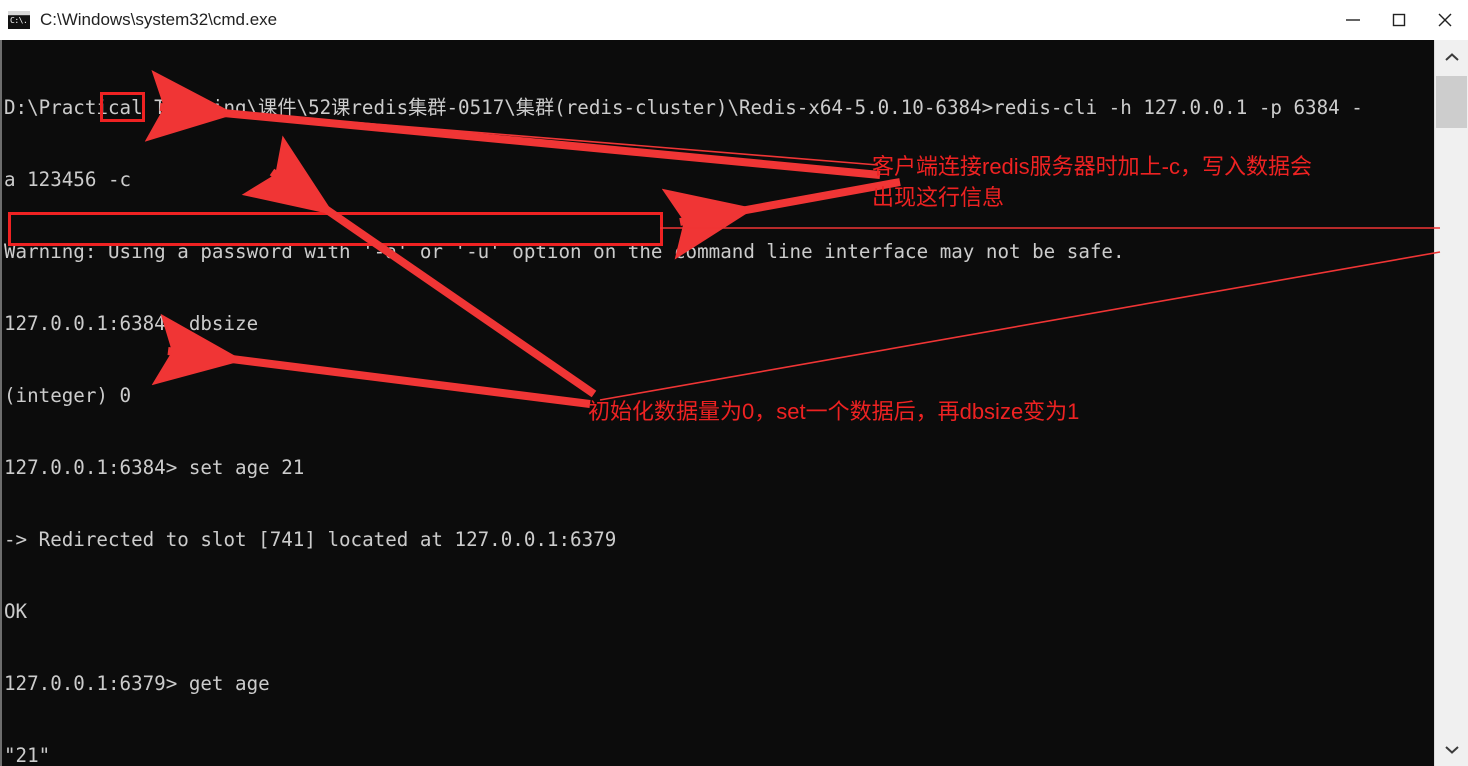 Image resolution: width=1468 pixels, height=766 pixels. Describe the element at coordinates (68, 179) in the screenshot. I see `terminal-line: a 123456 -c` at that location.